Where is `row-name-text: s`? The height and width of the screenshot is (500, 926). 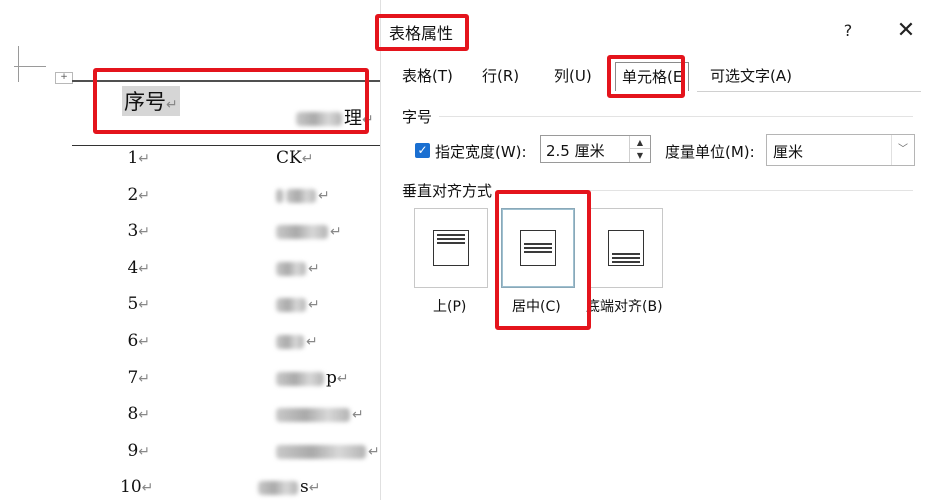
row-name-text: s is located at coordinates (304, 487).